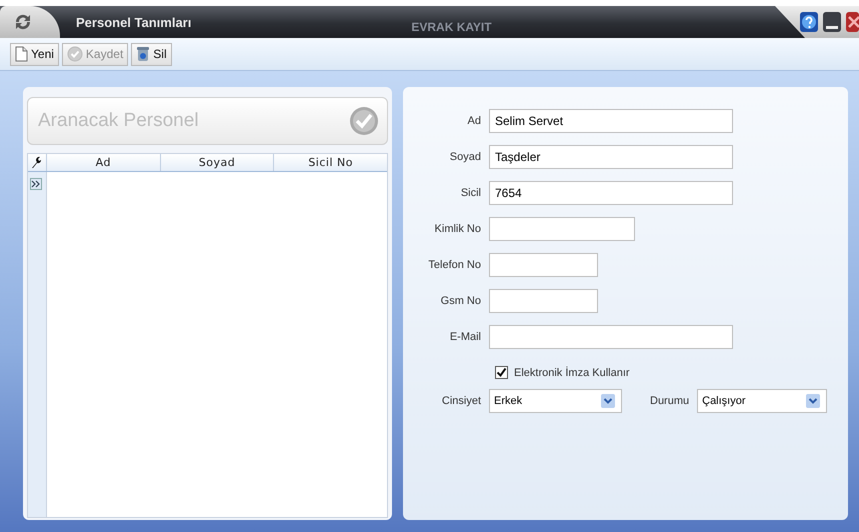 The width and height of the screenshot is (859, 532). I want to click on field-label: Soyad, so click(464, 157).